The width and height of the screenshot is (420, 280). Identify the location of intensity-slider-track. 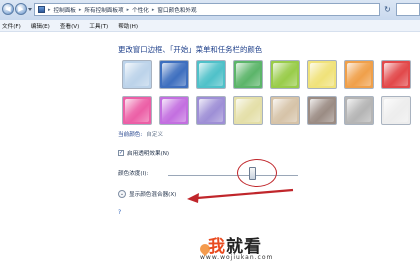
(233, 175).